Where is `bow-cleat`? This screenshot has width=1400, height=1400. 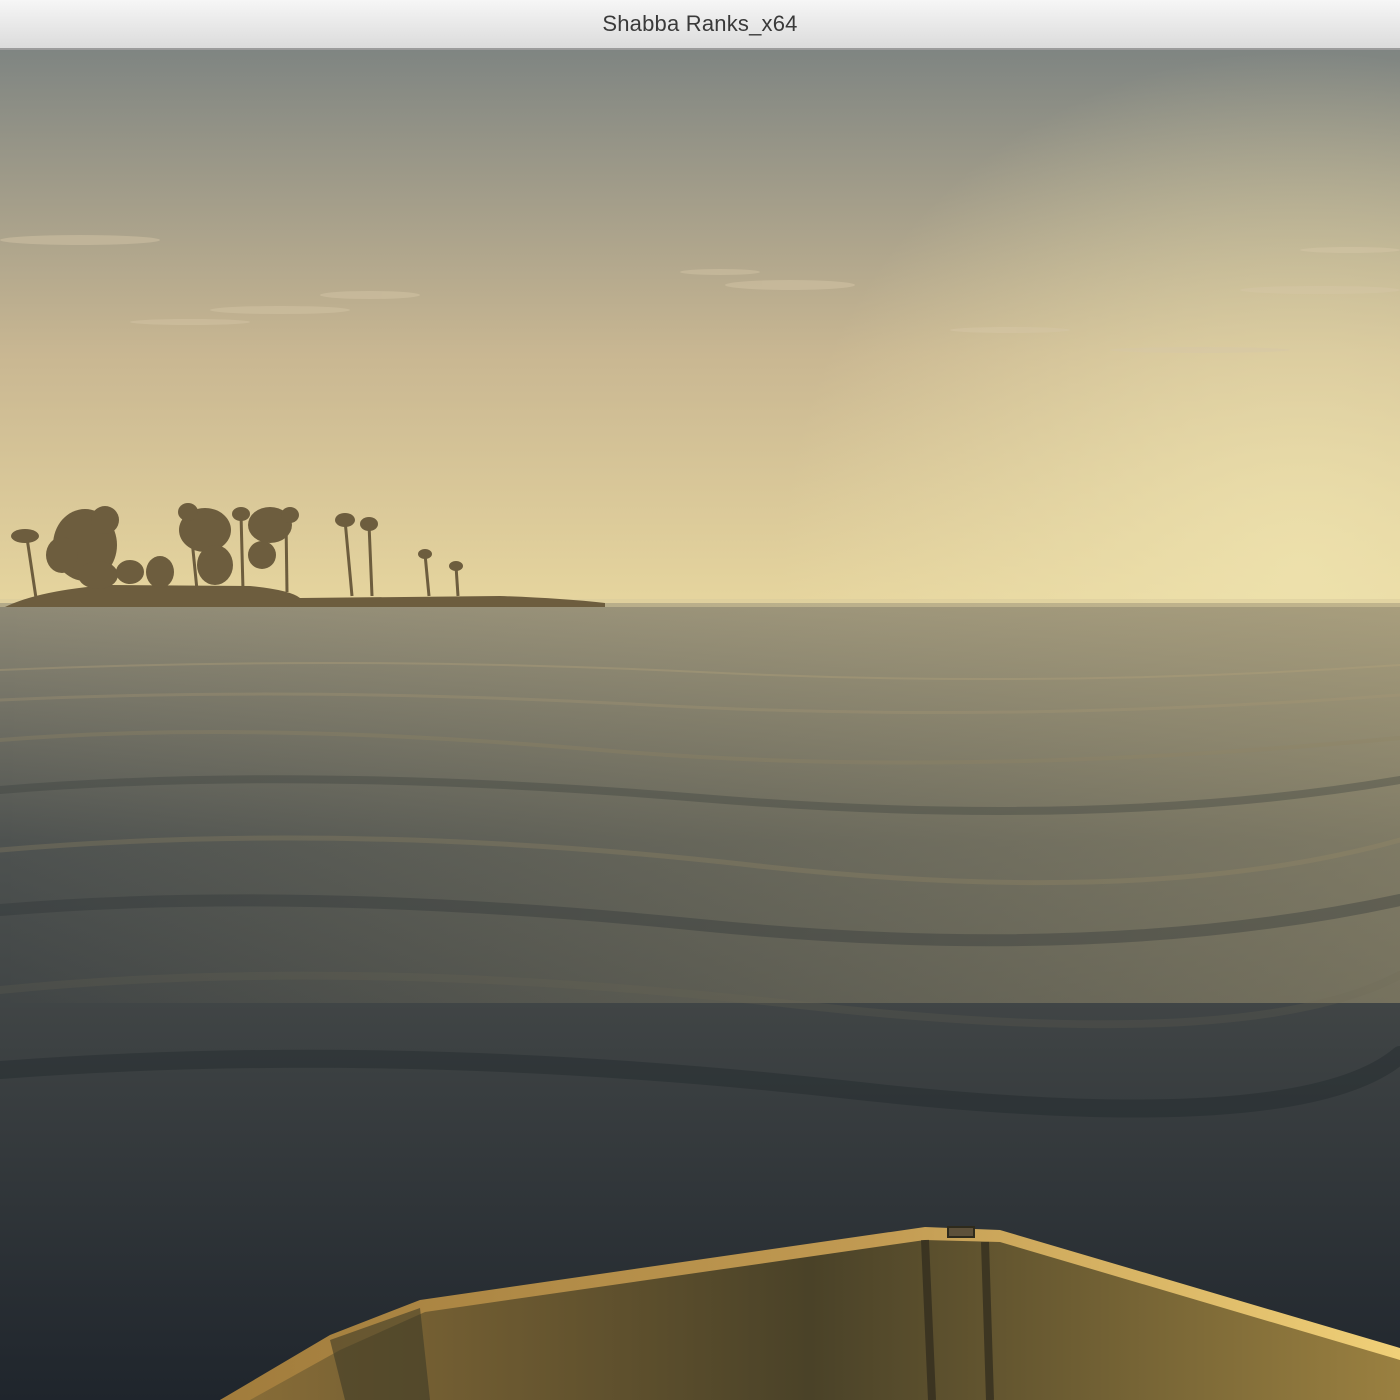 bow-cleat is located at coordinates (961, 1232).